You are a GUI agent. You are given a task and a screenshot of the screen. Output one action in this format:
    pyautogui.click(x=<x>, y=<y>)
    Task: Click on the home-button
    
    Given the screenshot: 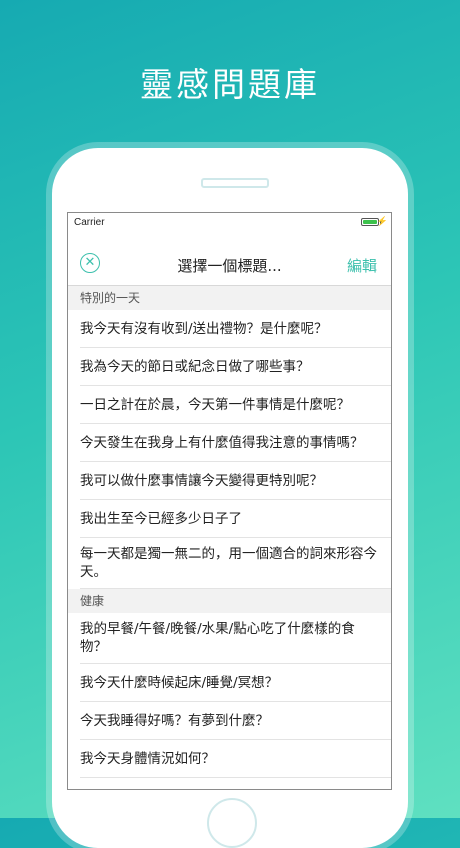 What is the action you would take?
    pyautogui.click(x=232, y=823)
    